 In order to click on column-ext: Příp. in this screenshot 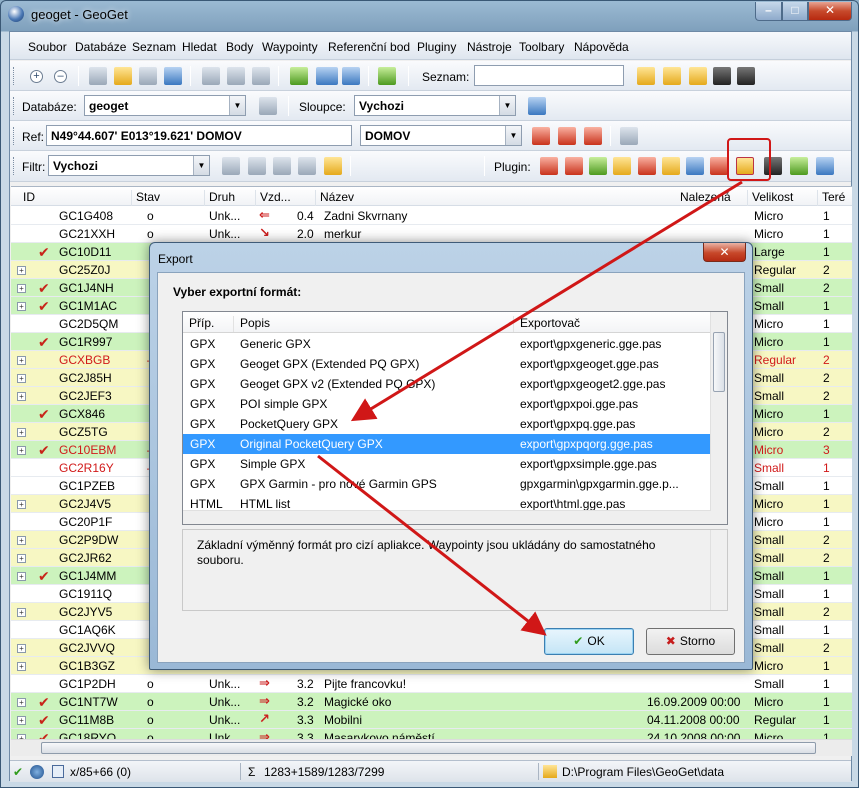, I will do `click(198, 324)`.